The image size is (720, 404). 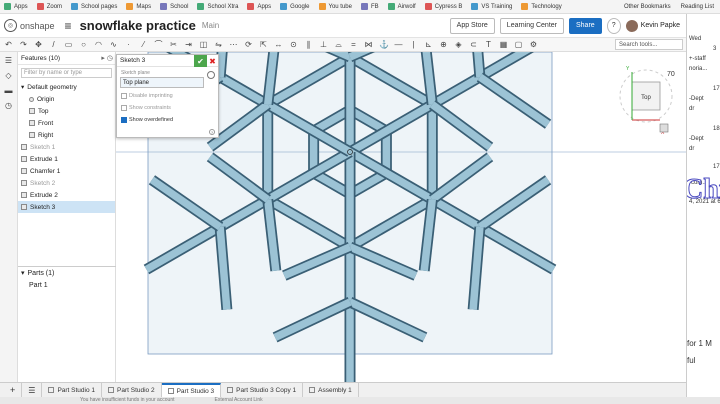 I want to click on trim-icon: ✂, so click(x=173, y=44).